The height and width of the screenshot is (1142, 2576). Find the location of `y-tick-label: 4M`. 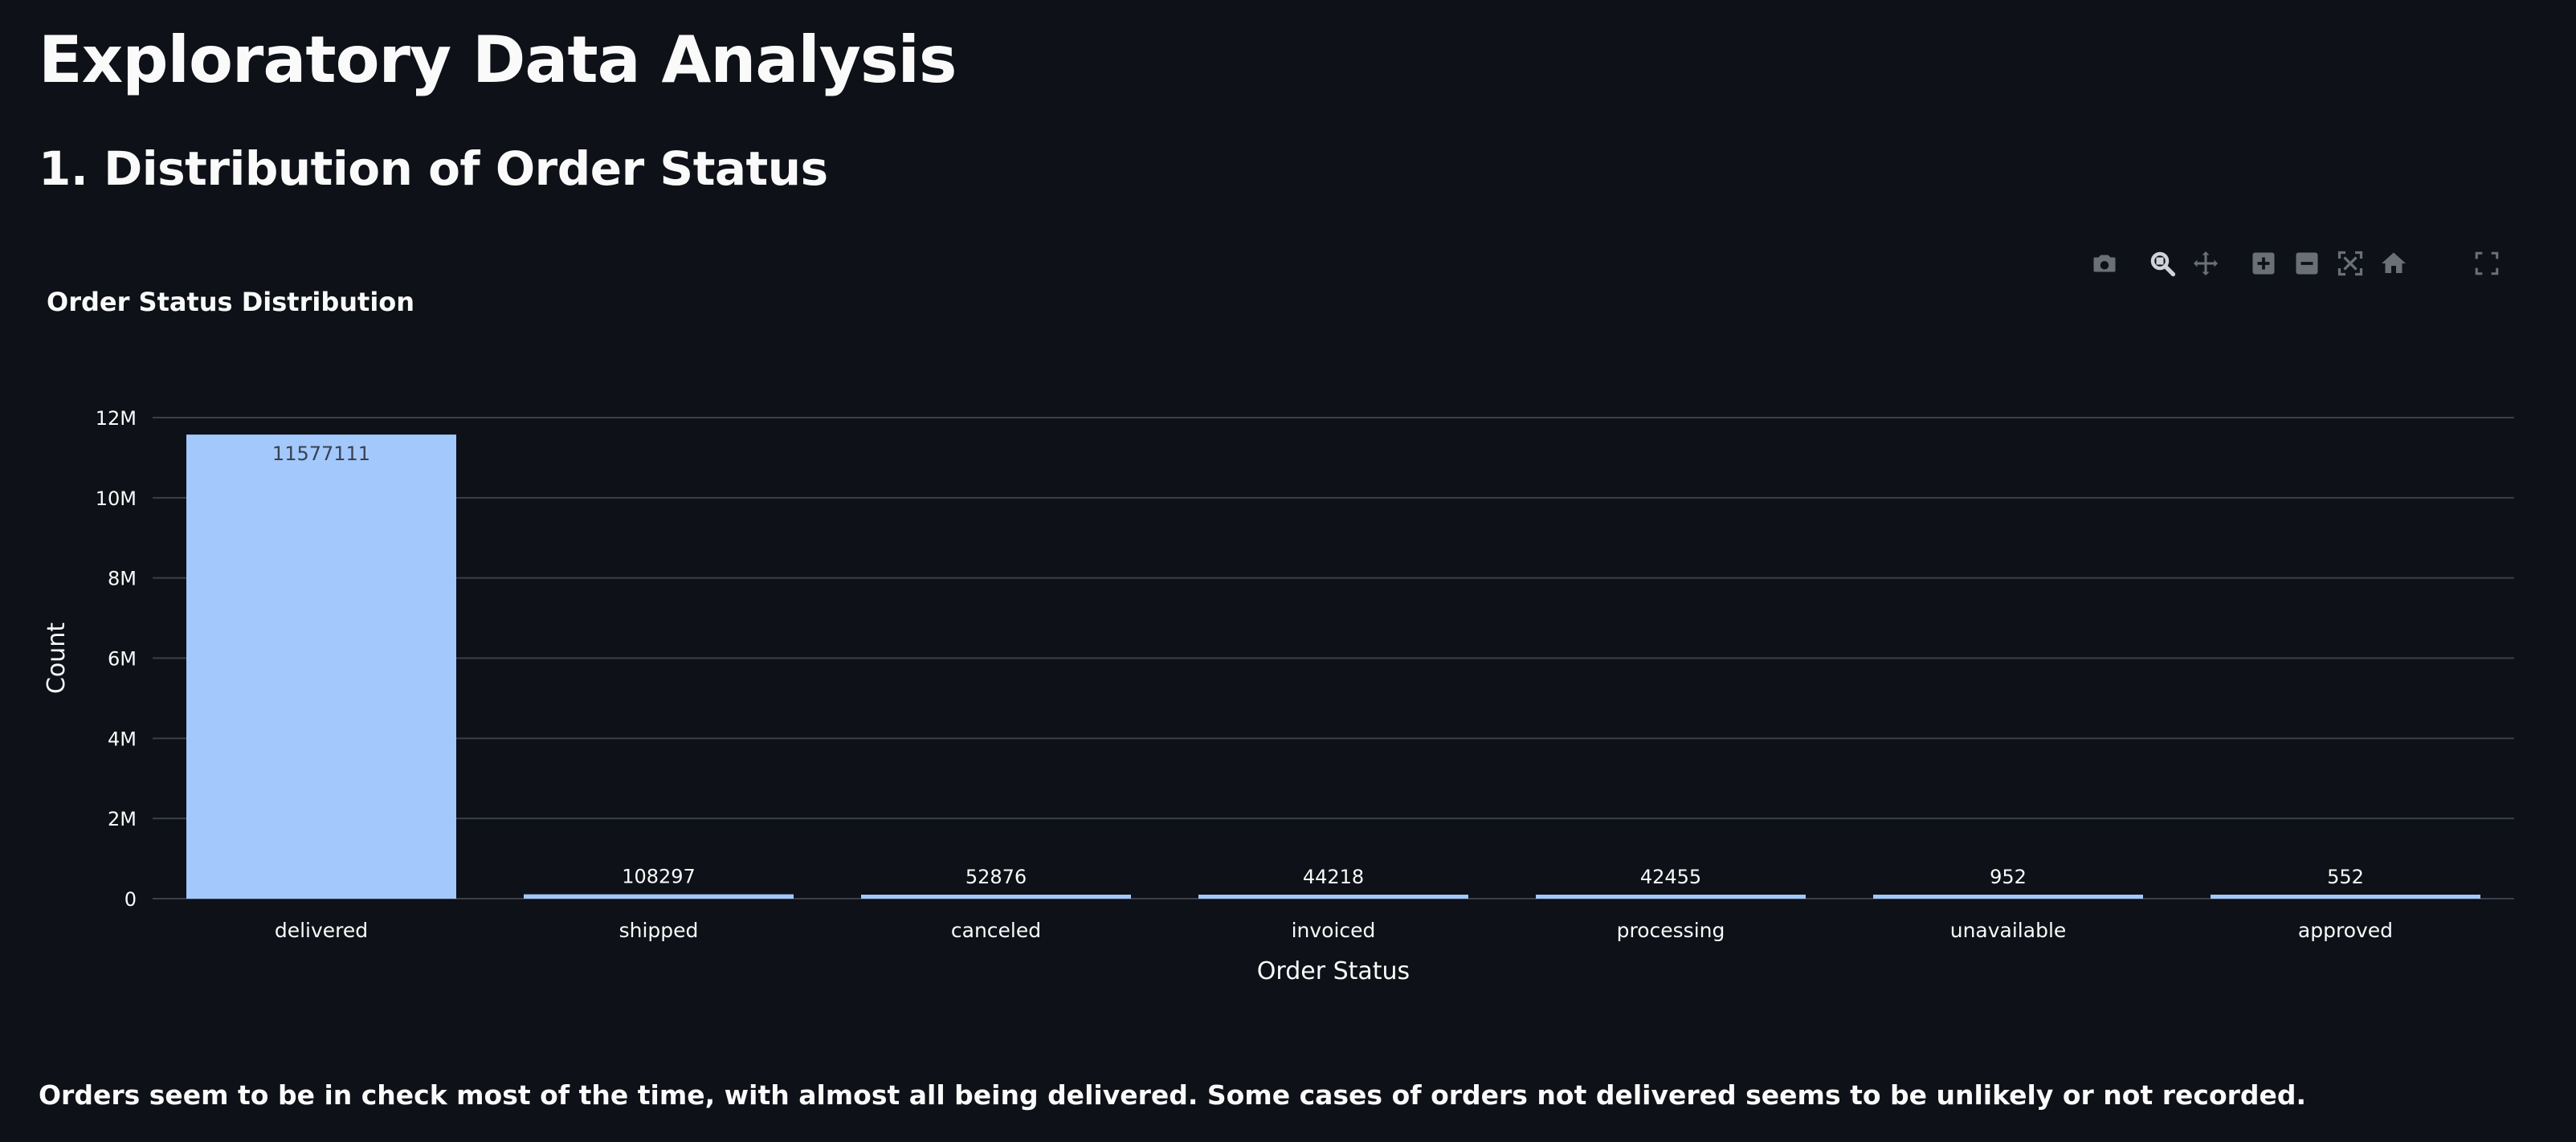

y-tick-label: 4M is located at coordinates (122, 739).